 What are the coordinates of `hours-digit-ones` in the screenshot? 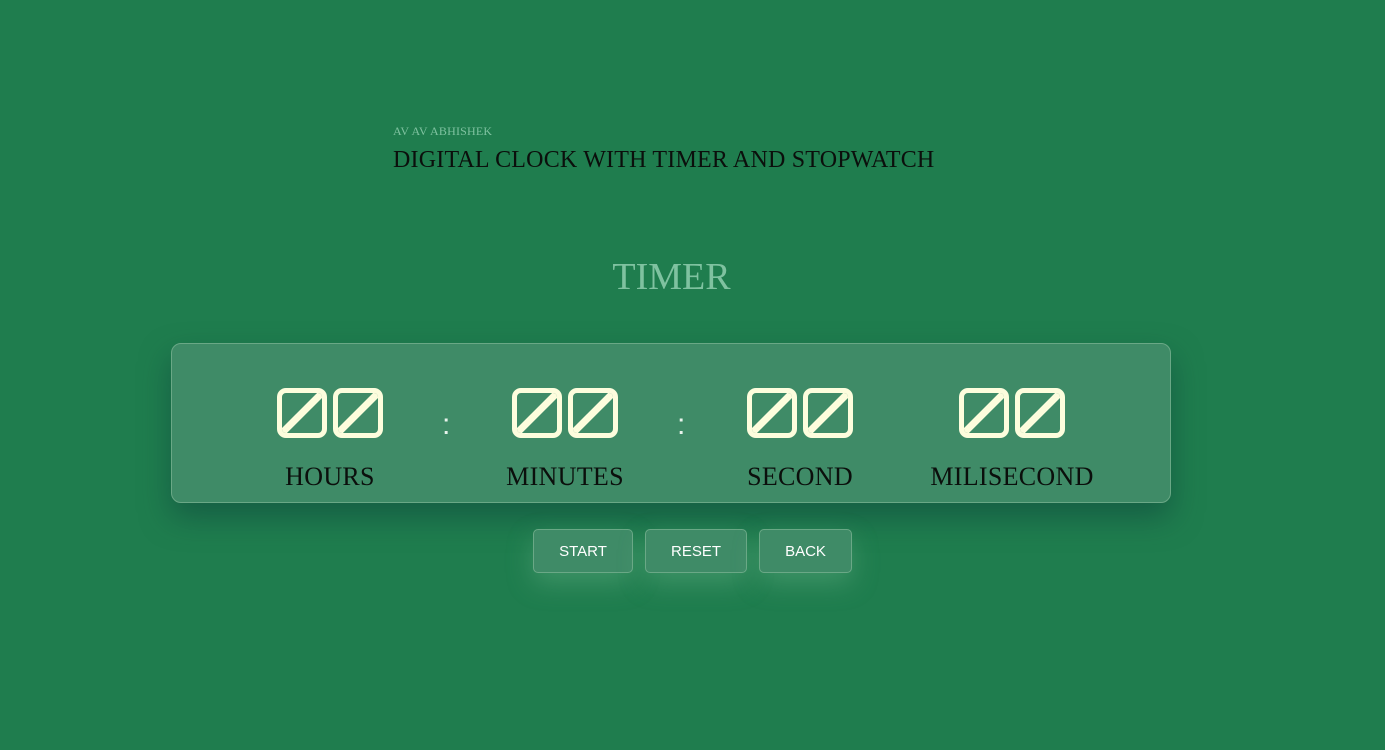 It's located at (358, 413).